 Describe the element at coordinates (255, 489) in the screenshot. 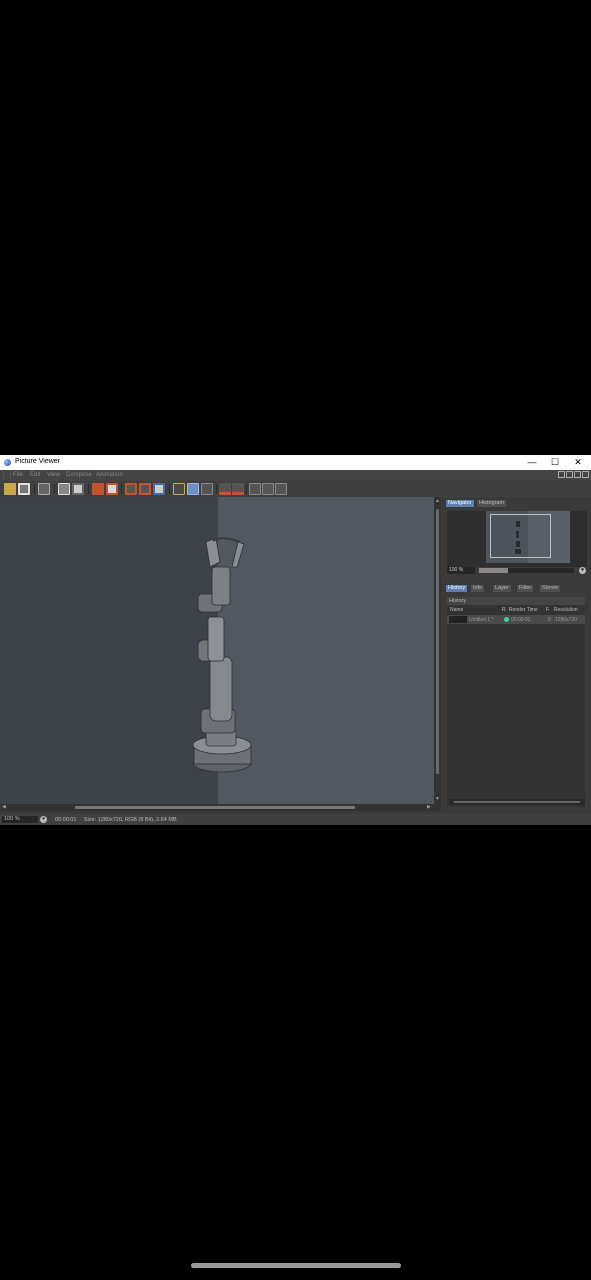

I see `grid-icon` at that location.